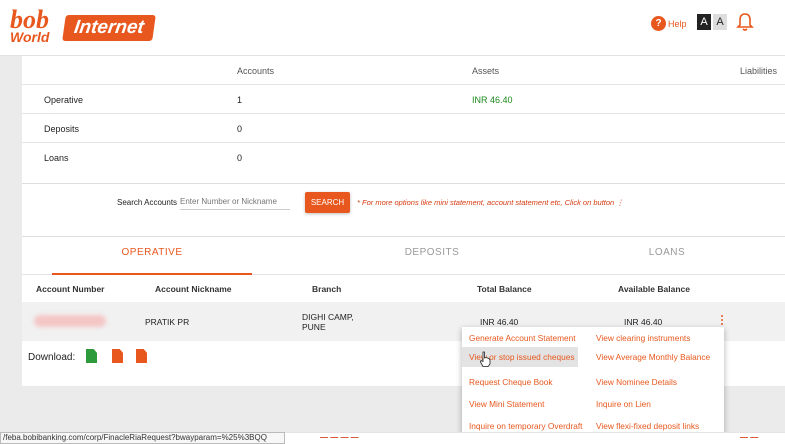 This screenshot has width=785, height=444. I want to click on summary-header-accounts: Accounts, so click(256, 71).